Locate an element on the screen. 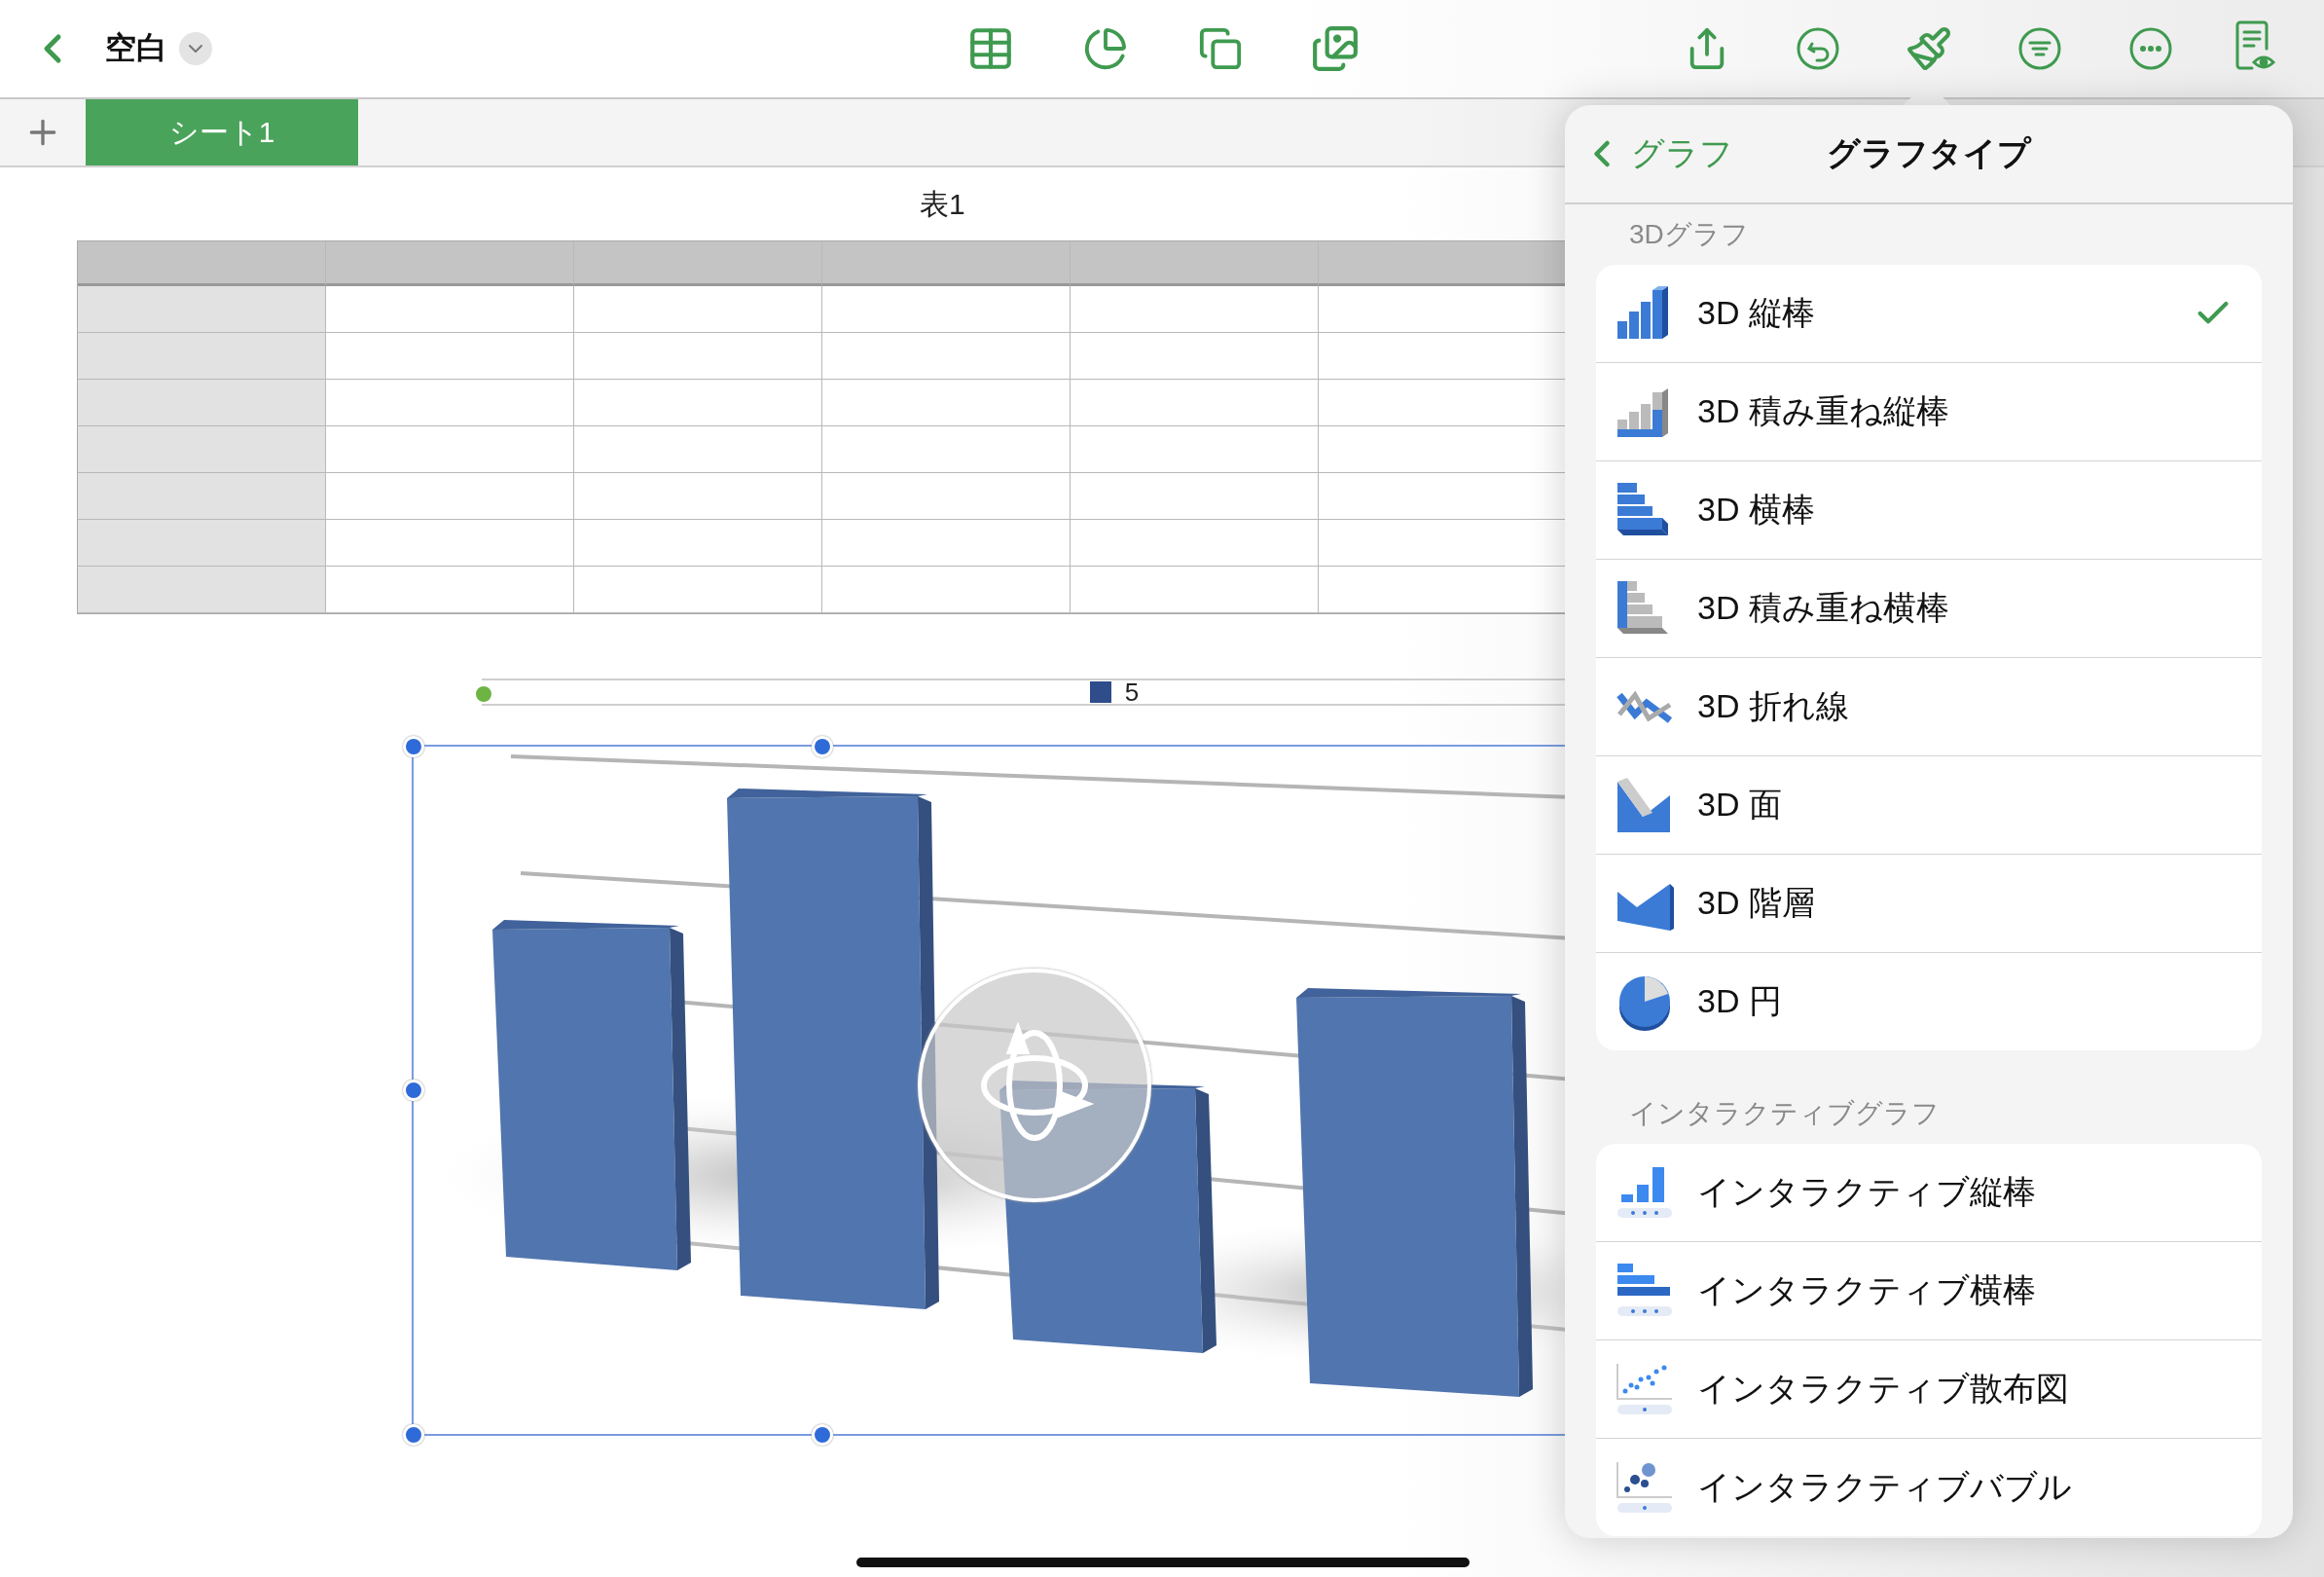 The image size is (2324, 1577). chart-type-item: インタラクティブ散布図 is located at coordinates (1929, 1389).